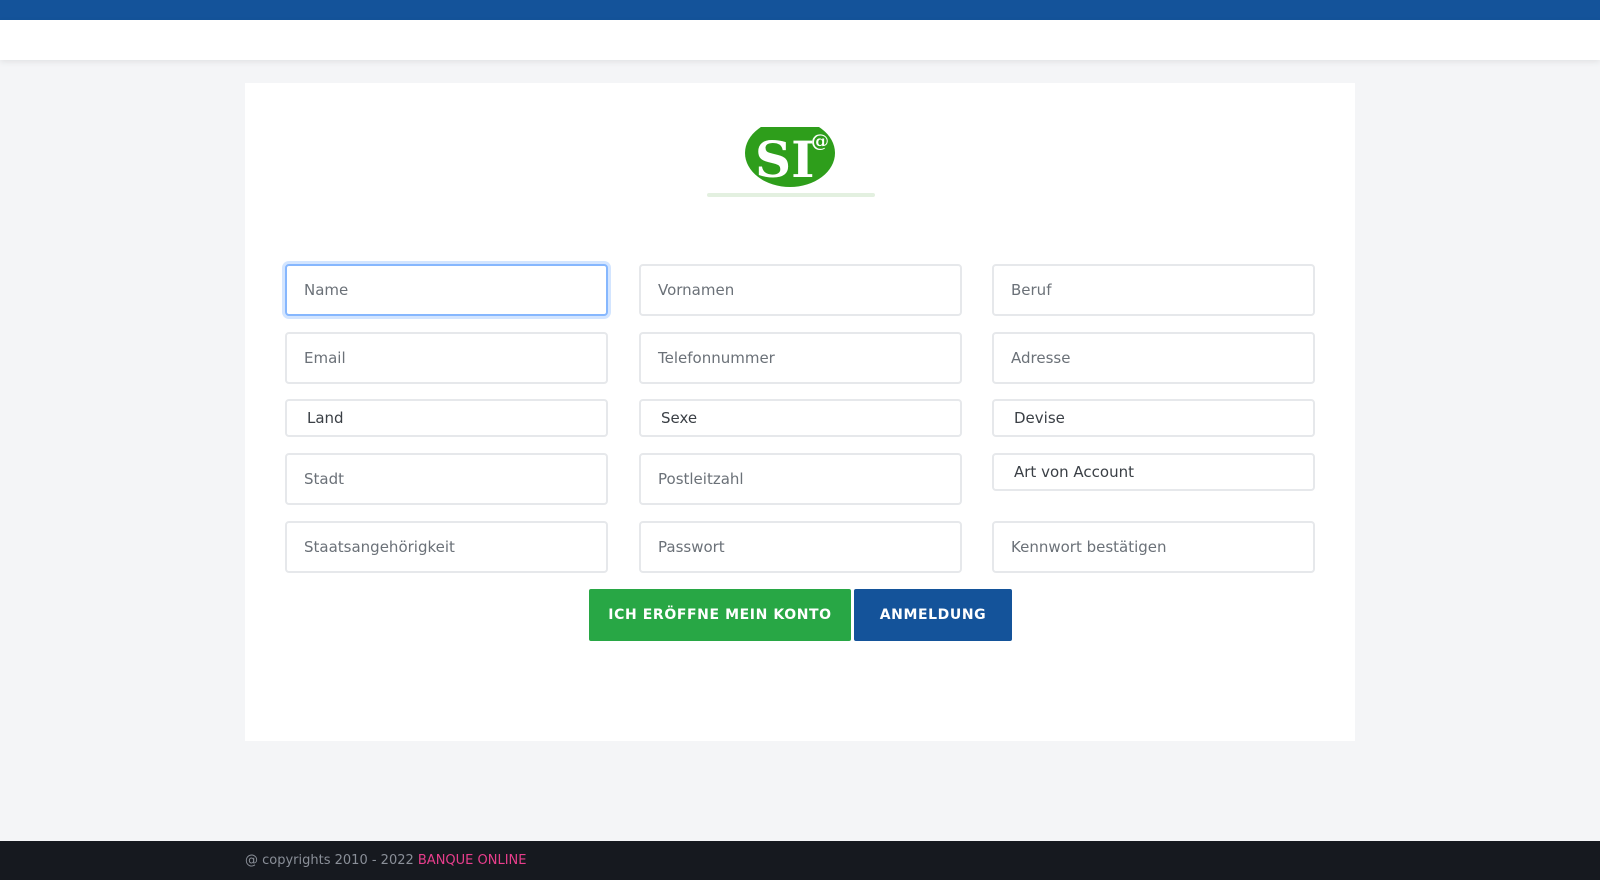 The width and height of the screenshot is (1600, 880). What do you see at coordinates (1153, 290) in the screenshot?
I see `beruf-input: Beruf` at bounding box center [1153, 290].